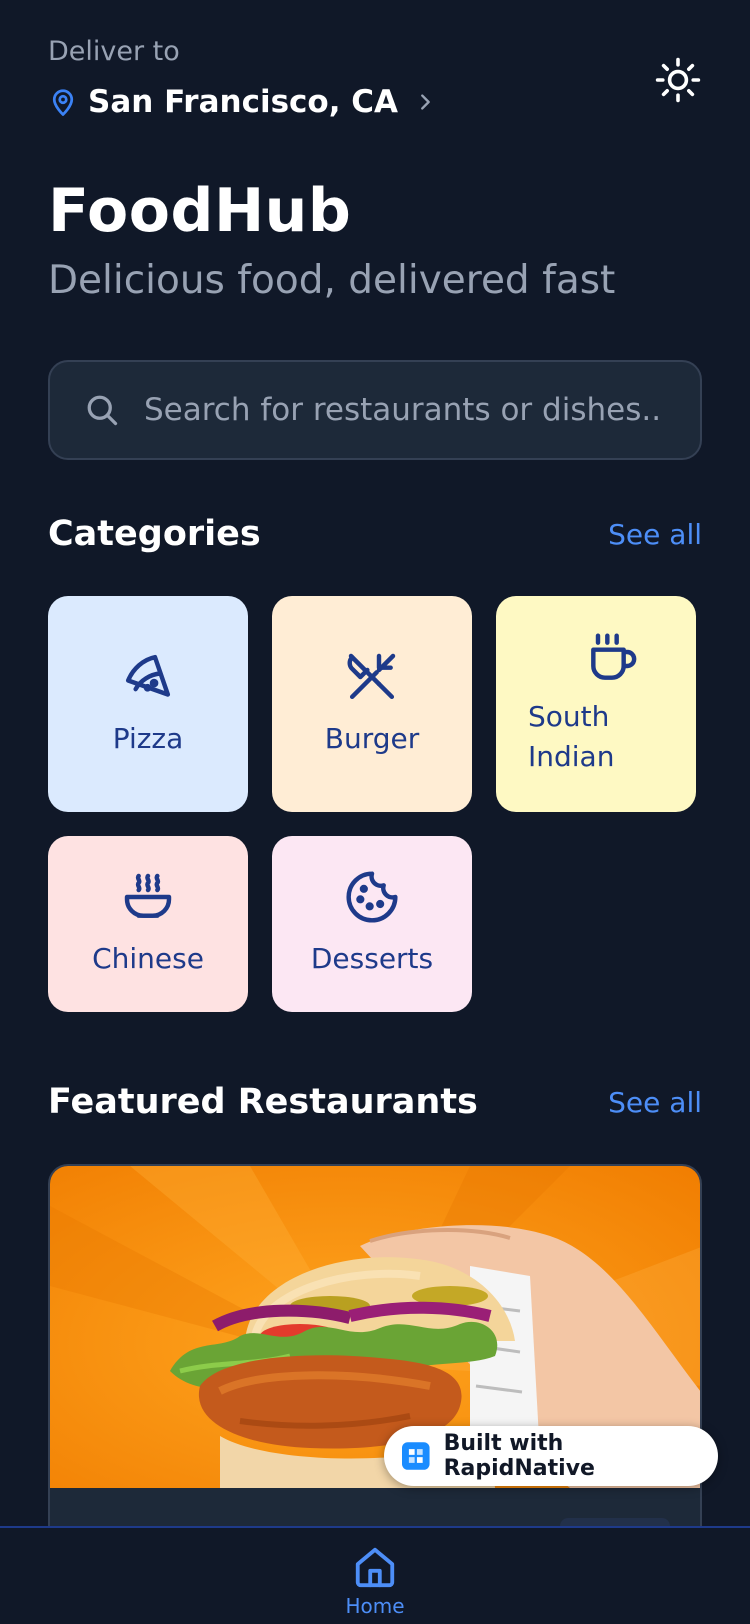  Describe the element at coordinates (404, 410) in the screenshot. I see `search-input` at that location.